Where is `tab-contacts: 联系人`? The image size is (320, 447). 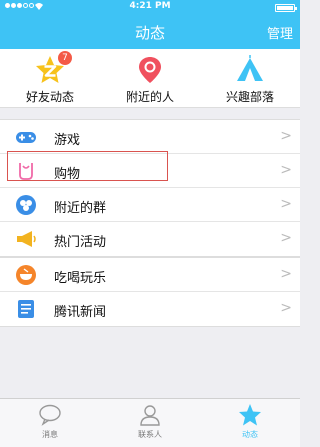 tab-contacts: 联系人 is located at coordinates (150, 423).